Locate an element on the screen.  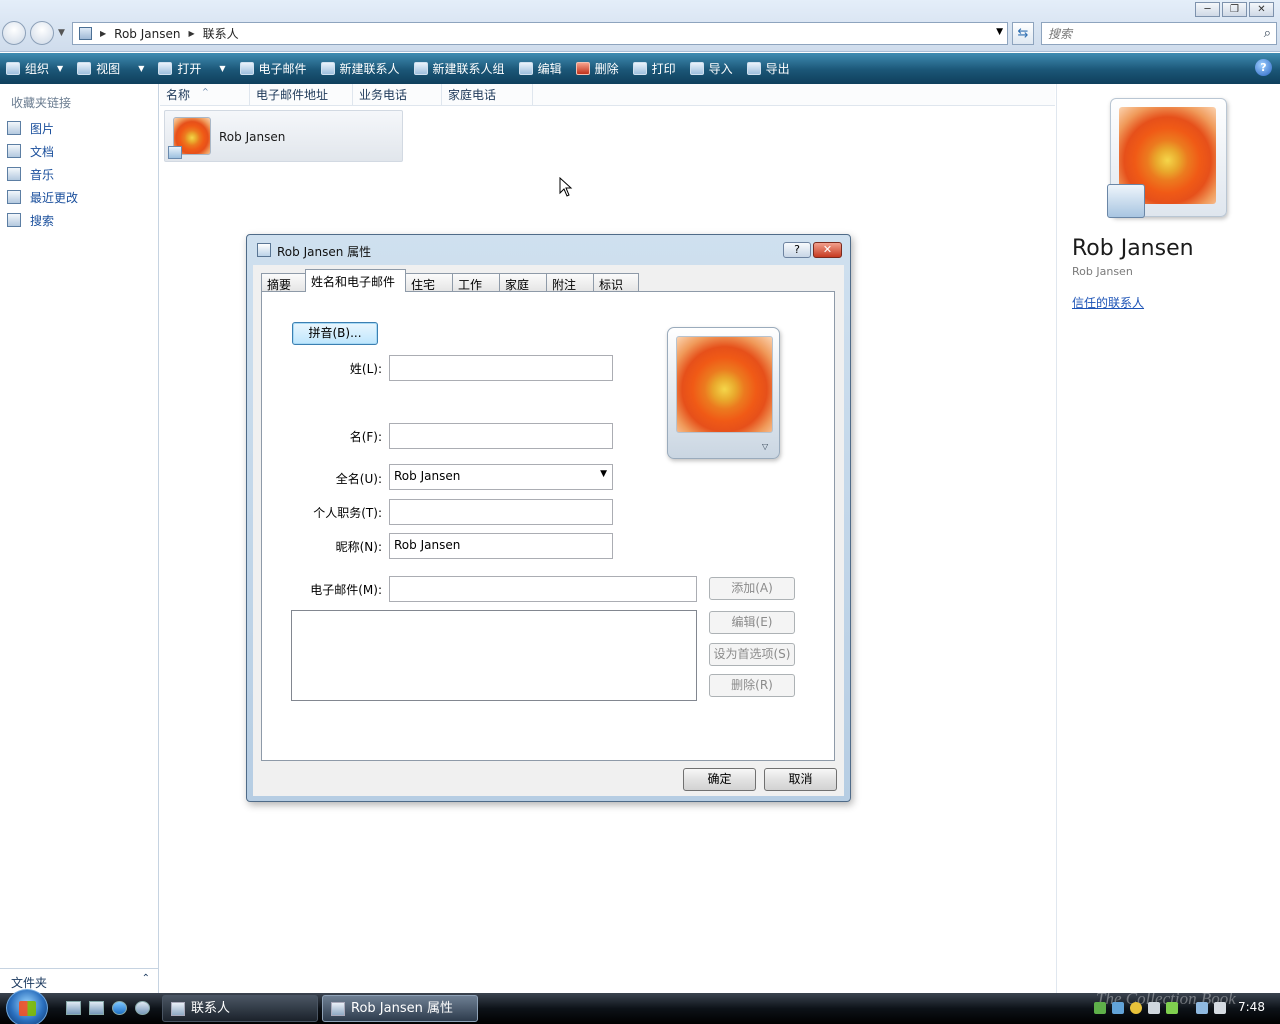
tab-summary: 摘要 is located at coordinates (283, 282).